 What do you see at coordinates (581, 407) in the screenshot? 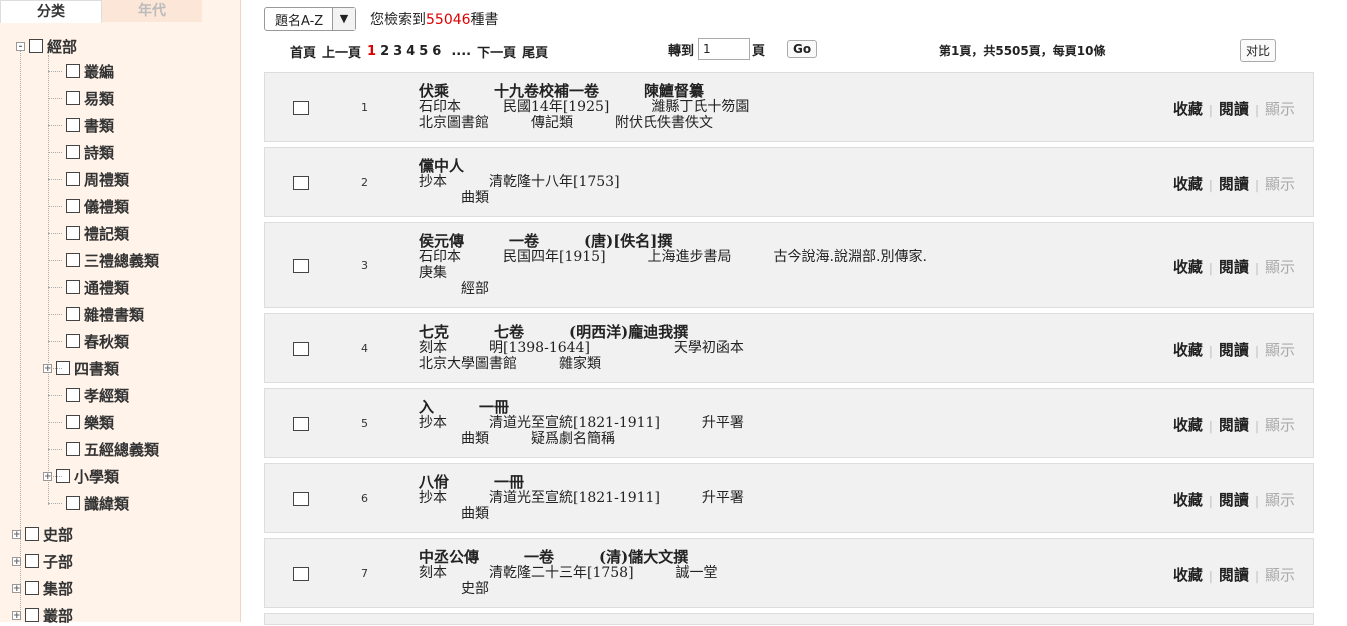
I see `result-title: 入 一冊` at bounding box center [581, 407].